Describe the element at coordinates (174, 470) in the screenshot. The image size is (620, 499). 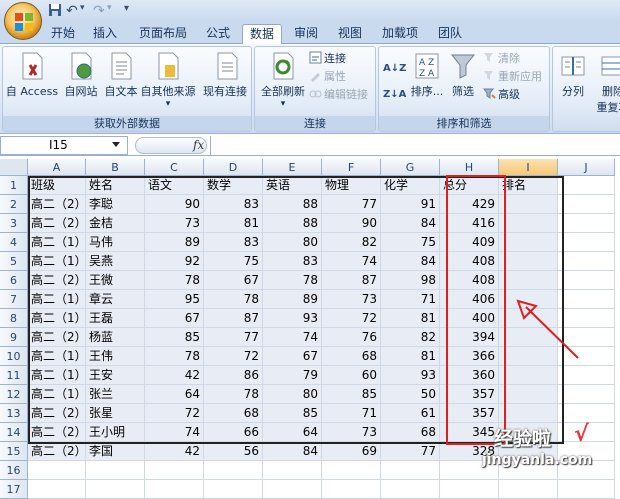
I see `cell-c16` at that location.